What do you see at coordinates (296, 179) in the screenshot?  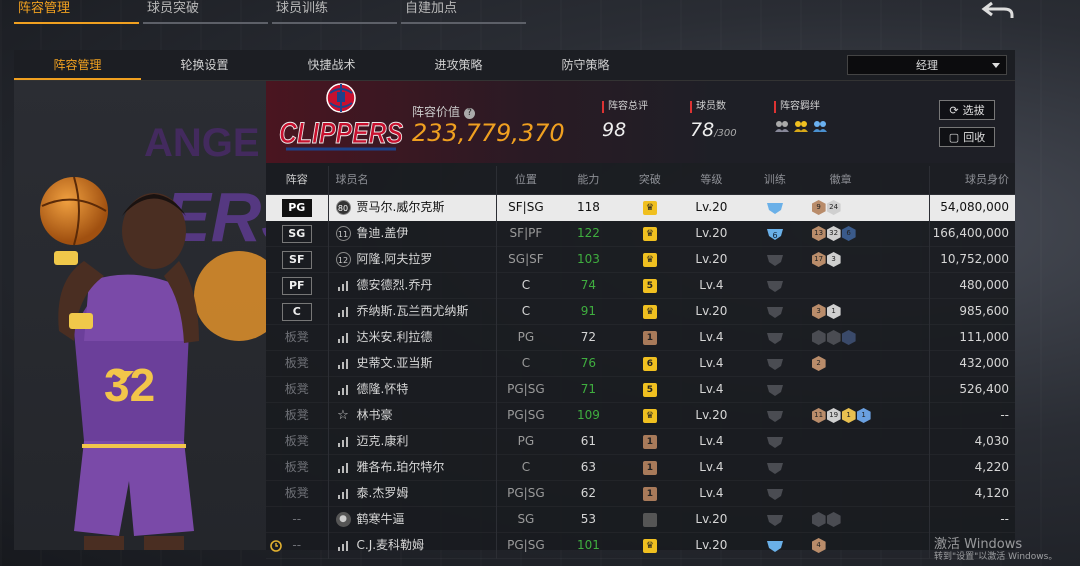 I see `col-lineup: 阵容` at bounding box center [296, 179].